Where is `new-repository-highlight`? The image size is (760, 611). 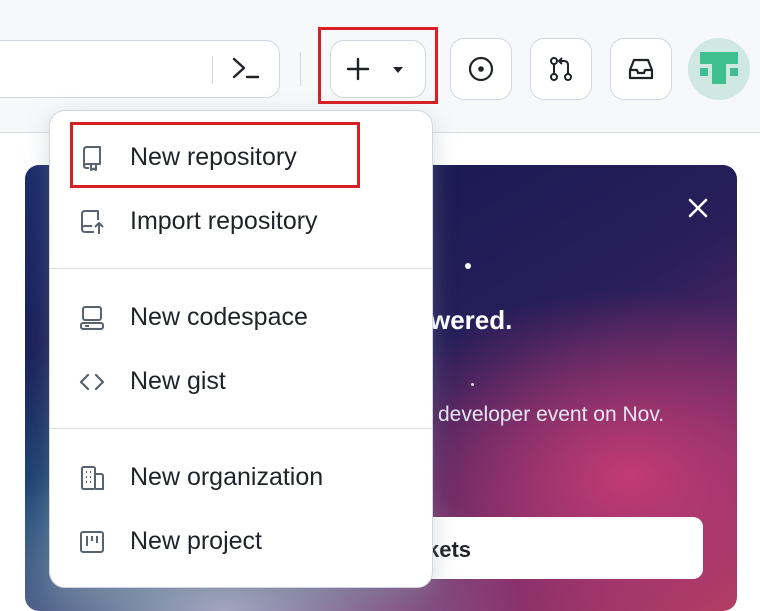
new-repository-highlight is located at coordinates (215, 155).